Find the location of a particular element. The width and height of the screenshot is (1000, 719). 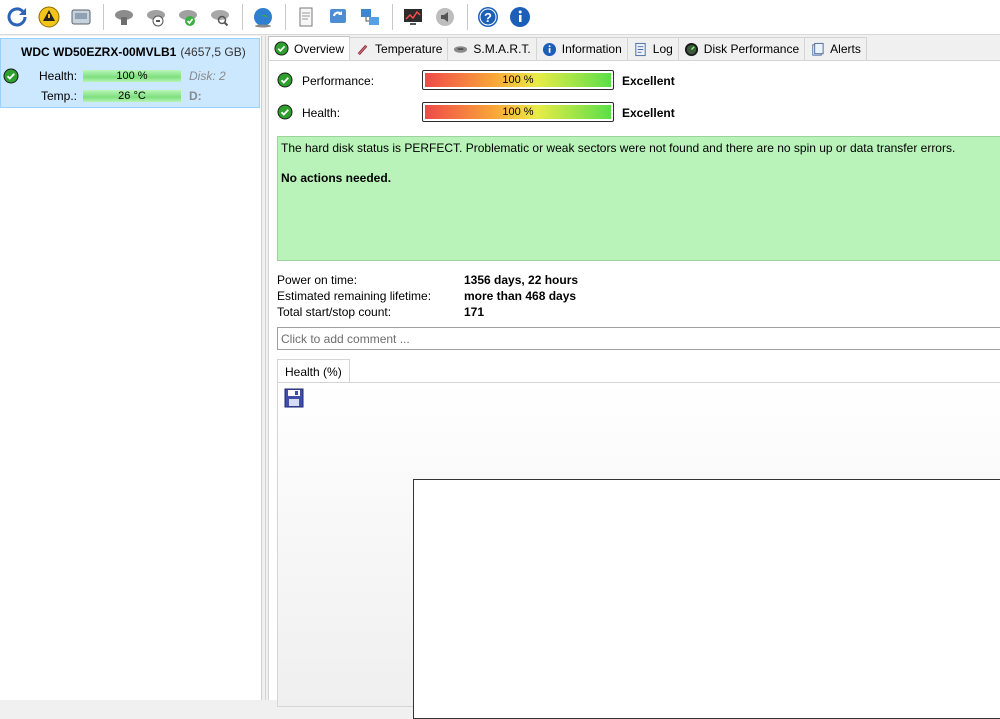

tab-label: Log is located at coordinates (662, 49).